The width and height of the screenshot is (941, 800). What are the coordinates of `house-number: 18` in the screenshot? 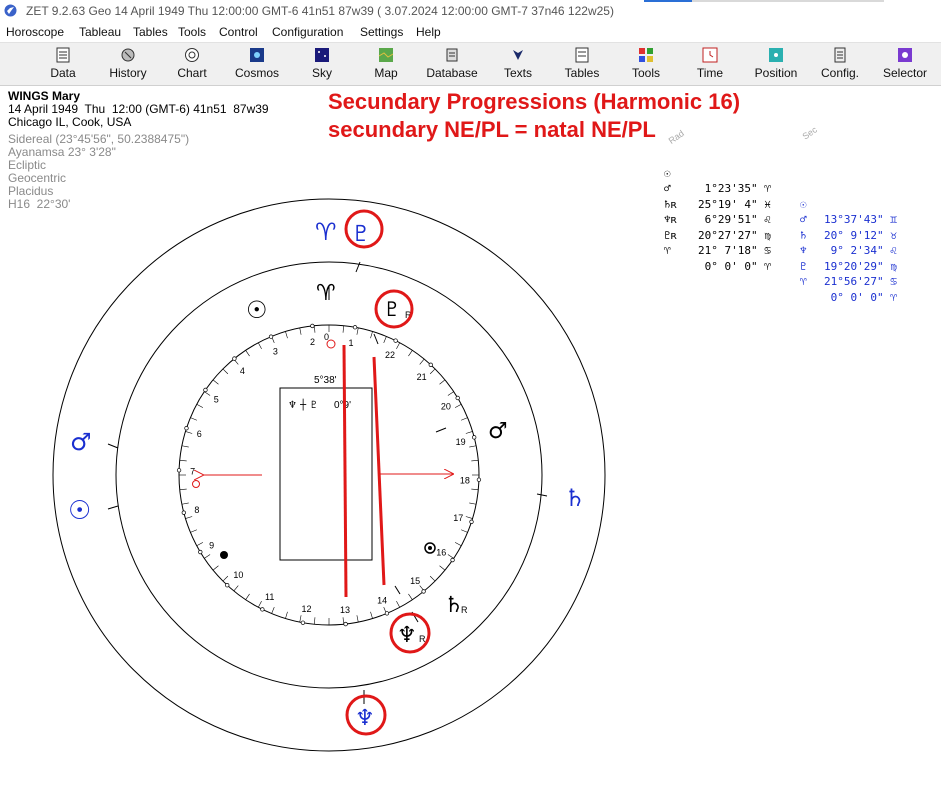 It's located at (465, 480).